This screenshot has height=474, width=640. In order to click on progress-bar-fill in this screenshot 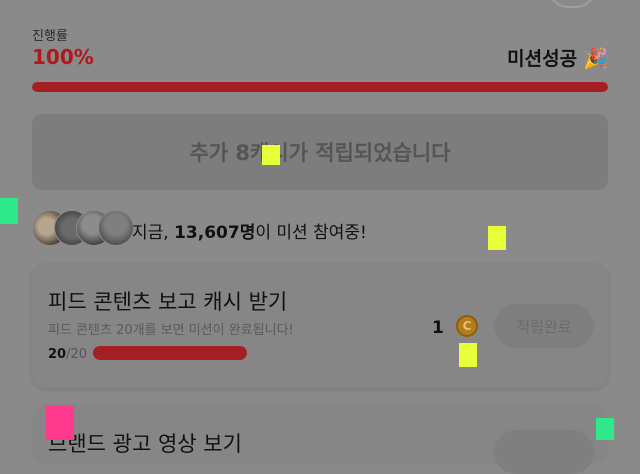, I will do `click(320, 87)`.